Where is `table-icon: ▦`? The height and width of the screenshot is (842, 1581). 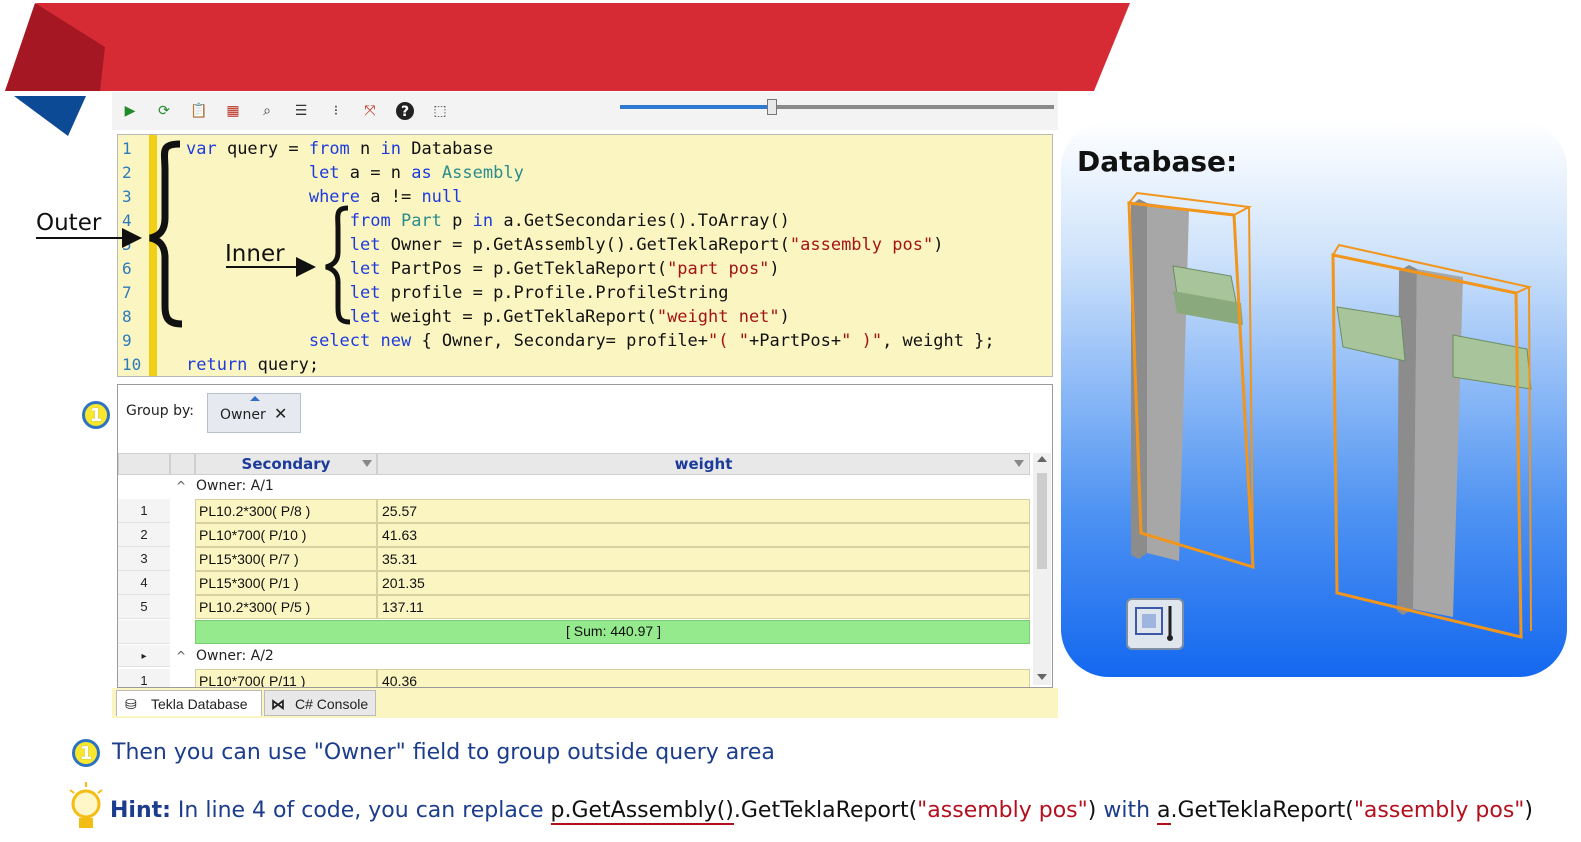 table-icon: ▦ is located at coordinates (233, 111).